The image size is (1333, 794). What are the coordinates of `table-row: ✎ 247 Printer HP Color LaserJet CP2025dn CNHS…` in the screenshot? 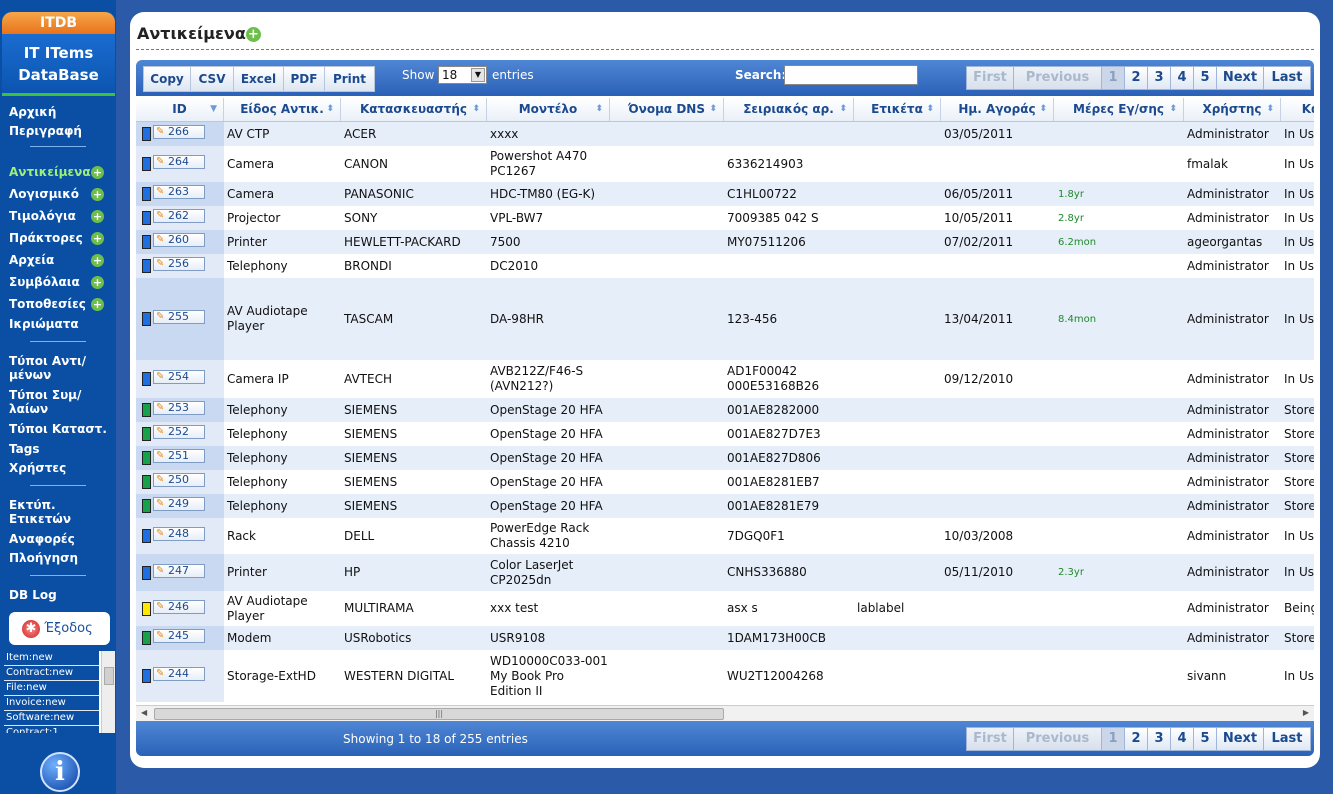 It's located at (725, 572).